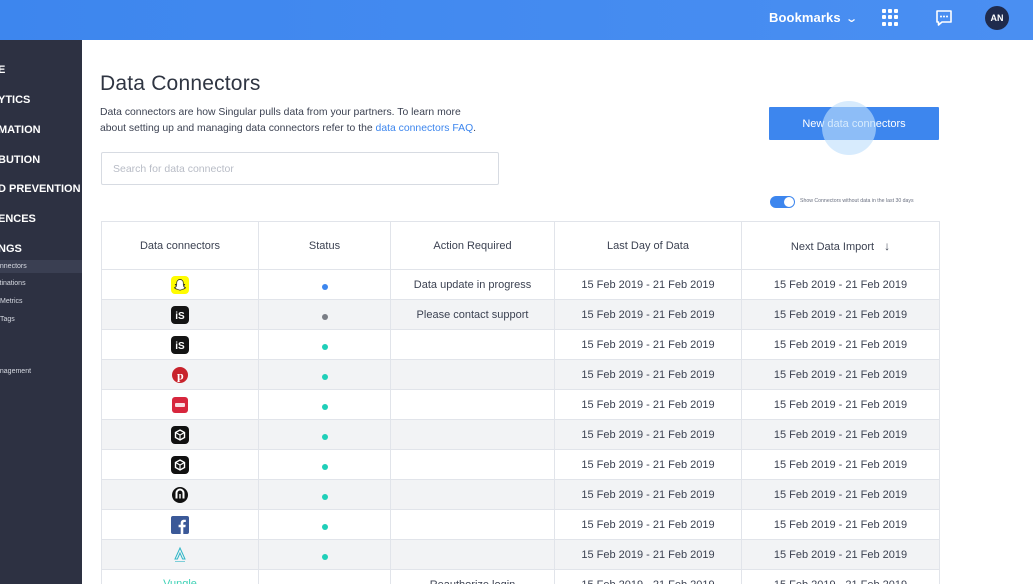  Describe the element at coordinates (20, 130) in the screenshot. I see `sidebar-item-automation: MATION` at that location.